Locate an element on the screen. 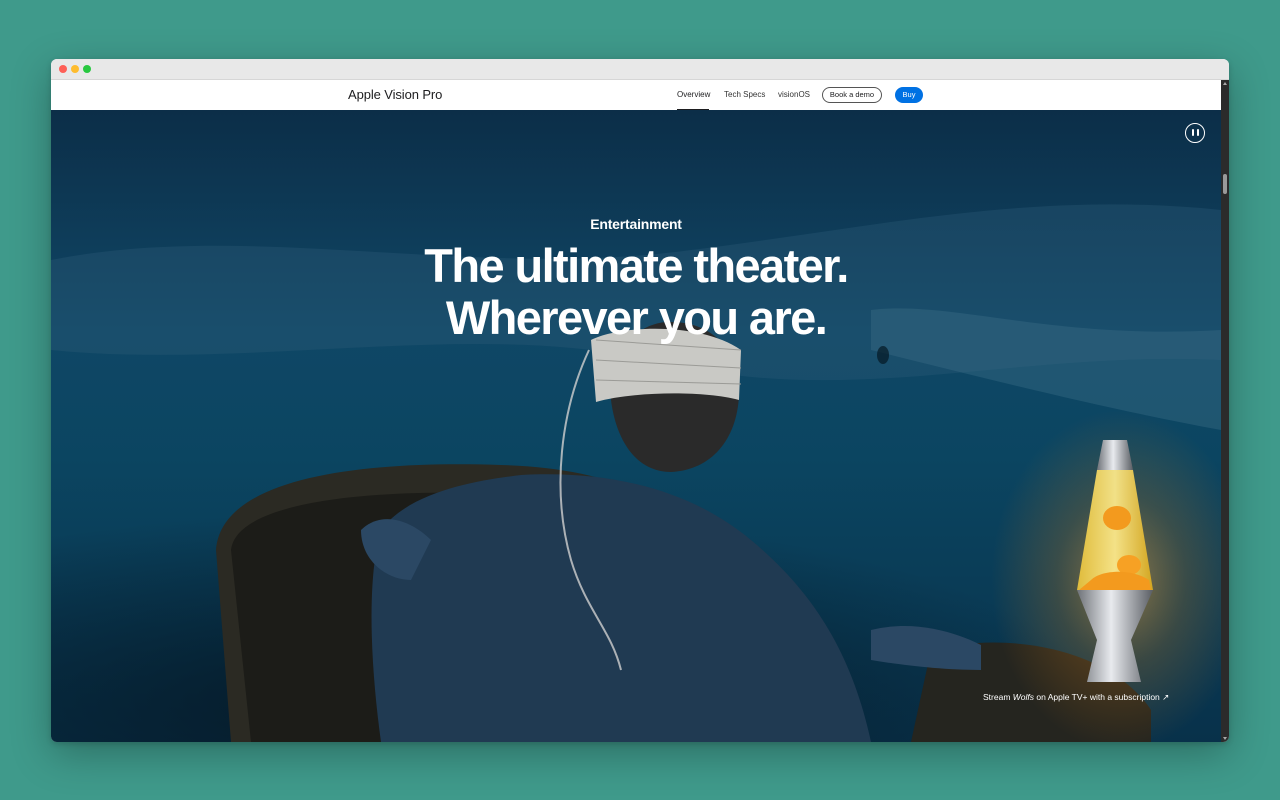 The height and width of the screenshot is (800, 1280). scroll-thumb is located at coordinates (1225, 184).